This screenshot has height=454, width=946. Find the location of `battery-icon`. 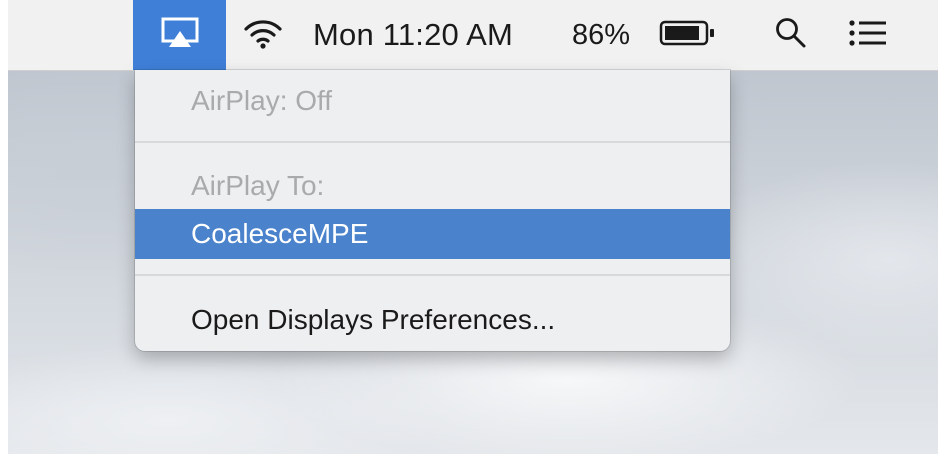

battery-icon is located at coordinates (688, 35).